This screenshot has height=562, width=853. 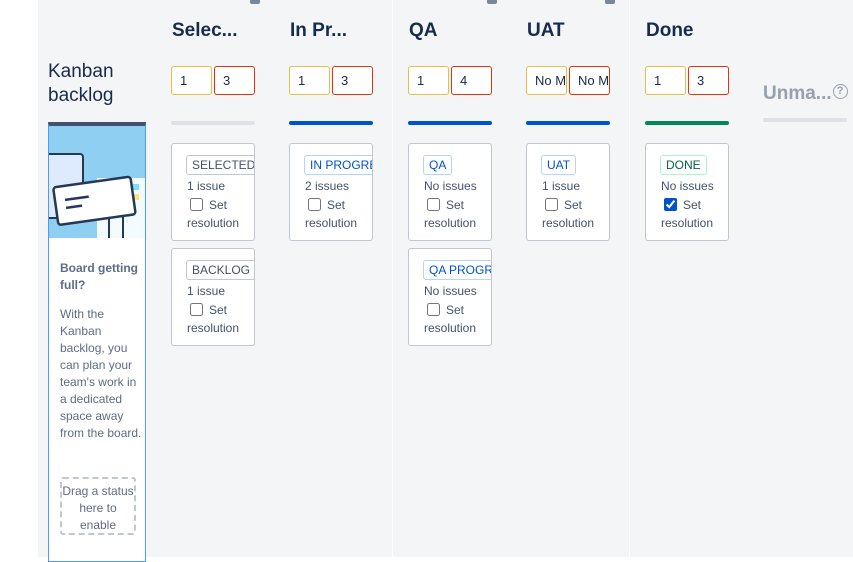 I want to click on unmapped-category-bar, so click(x=805, y=120).